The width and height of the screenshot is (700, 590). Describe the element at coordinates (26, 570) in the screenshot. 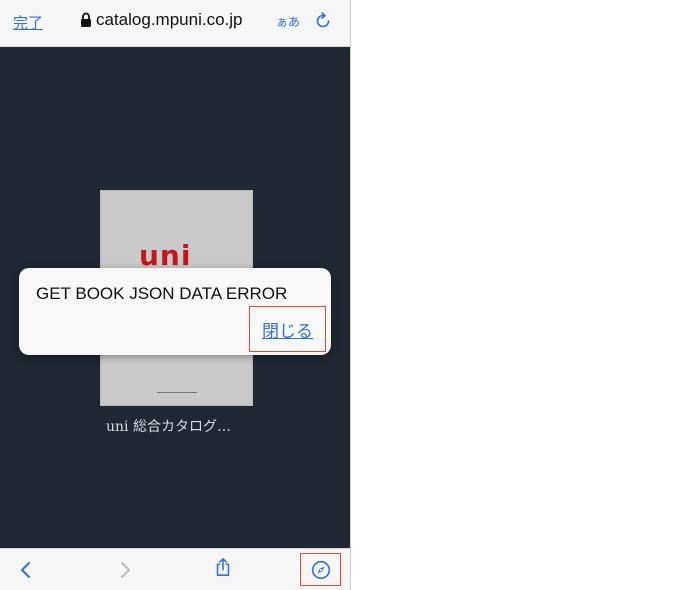

I see `back-chevron-icon` at that location.